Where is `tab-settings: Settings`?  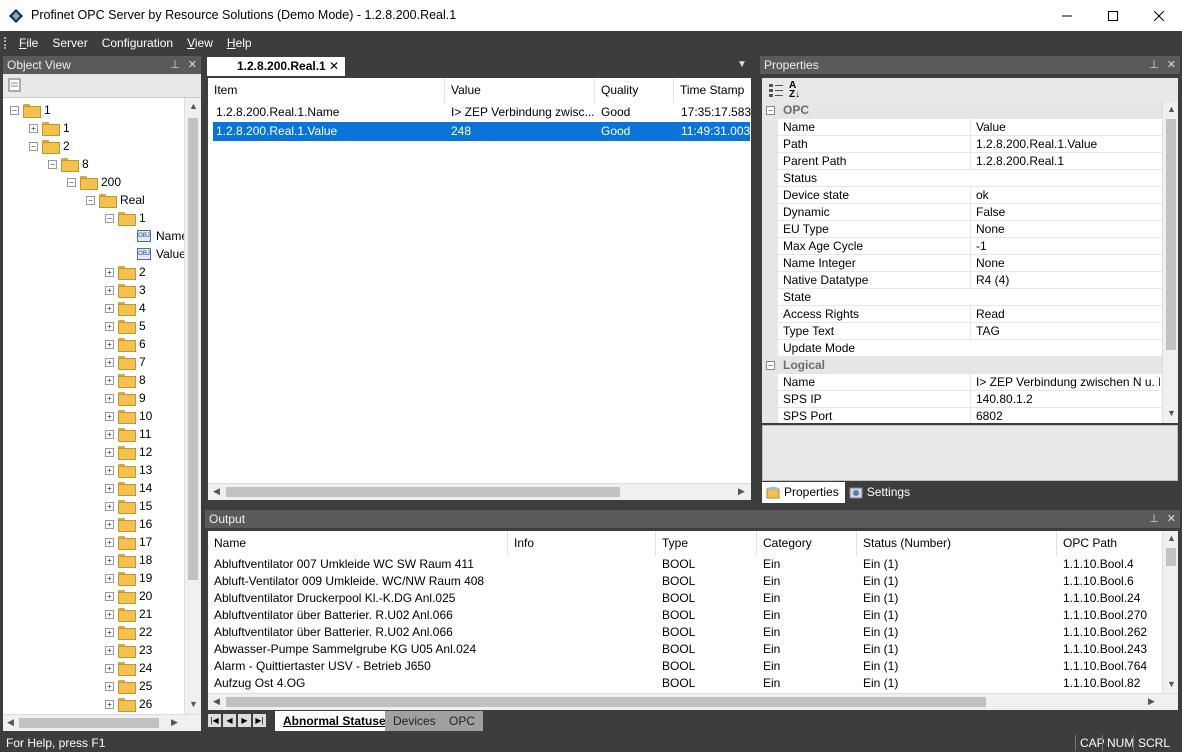 tab-settings: Settings is located at coordinates (880, 492).